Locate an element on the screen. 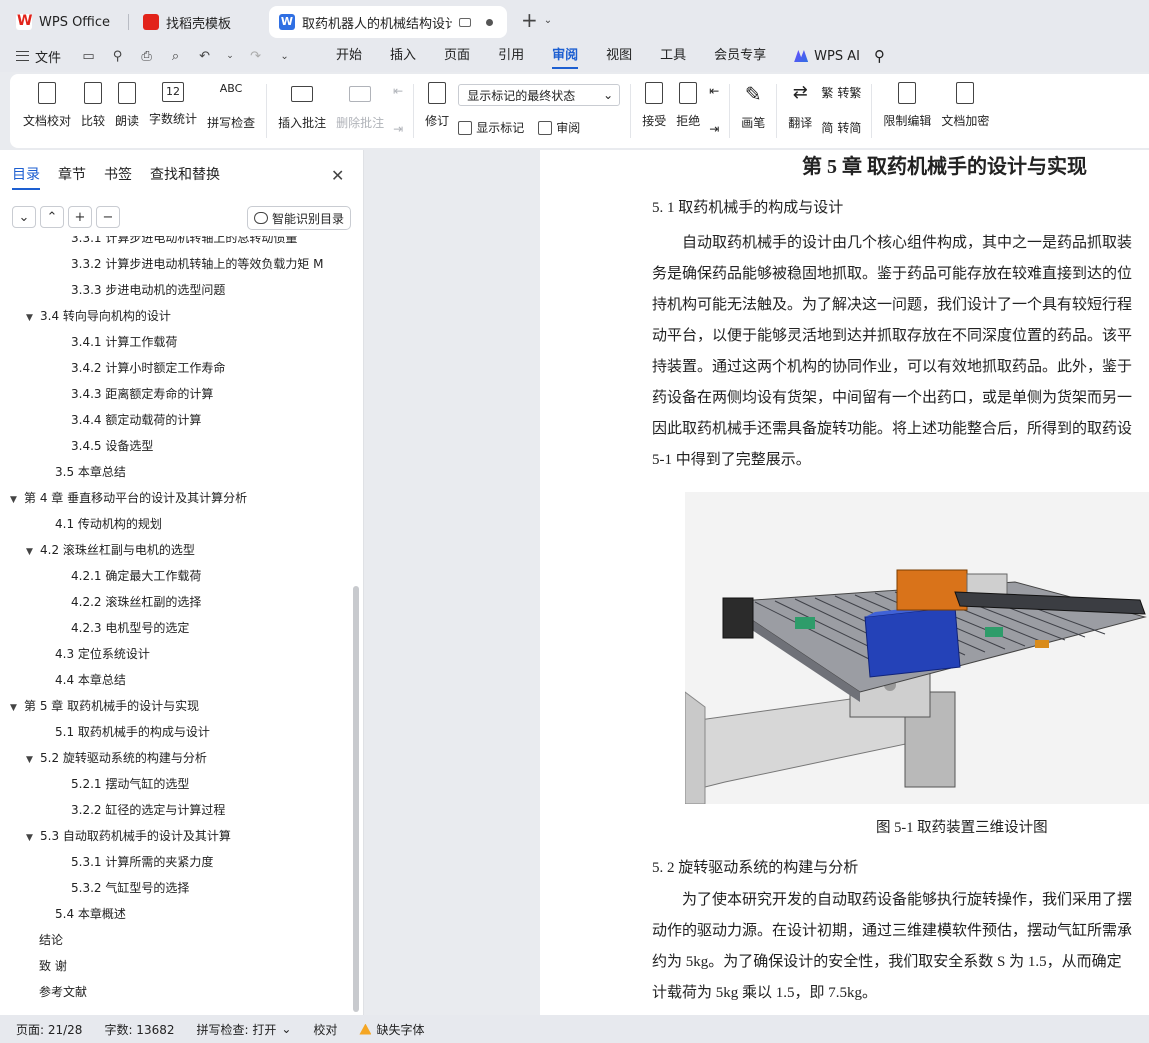 The width and height of the screenshot is (1149, 1043). toc-item: 5.1 取药机械手的构成与设计 is located at coordinates (132, 732).